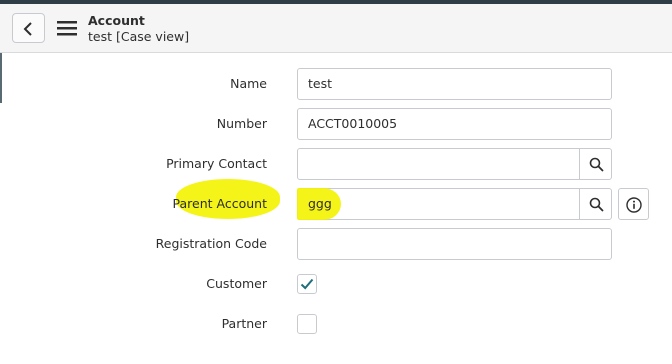  I want to click on name-field: test, so click(454, 84).